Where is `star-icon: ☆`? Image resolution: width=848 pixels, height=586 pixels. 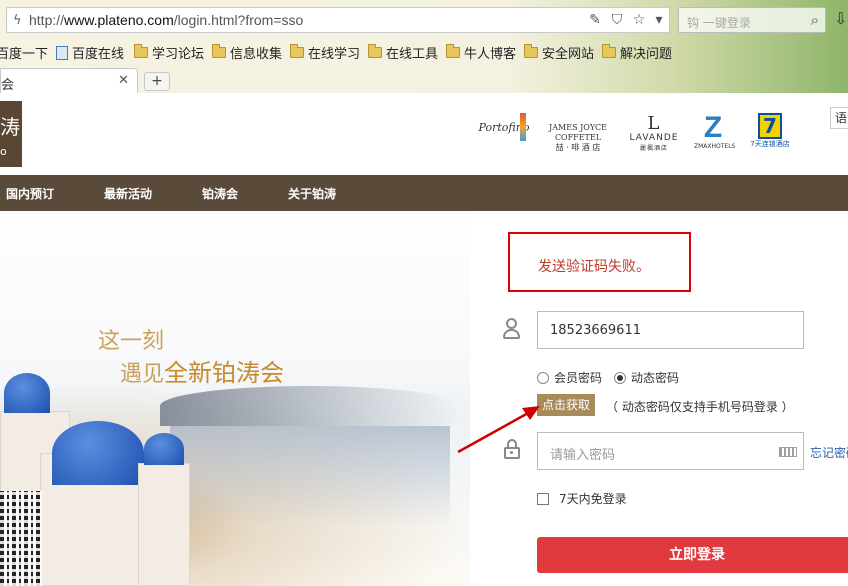 star-icon: ☆ is located at coordinates (639, 20).